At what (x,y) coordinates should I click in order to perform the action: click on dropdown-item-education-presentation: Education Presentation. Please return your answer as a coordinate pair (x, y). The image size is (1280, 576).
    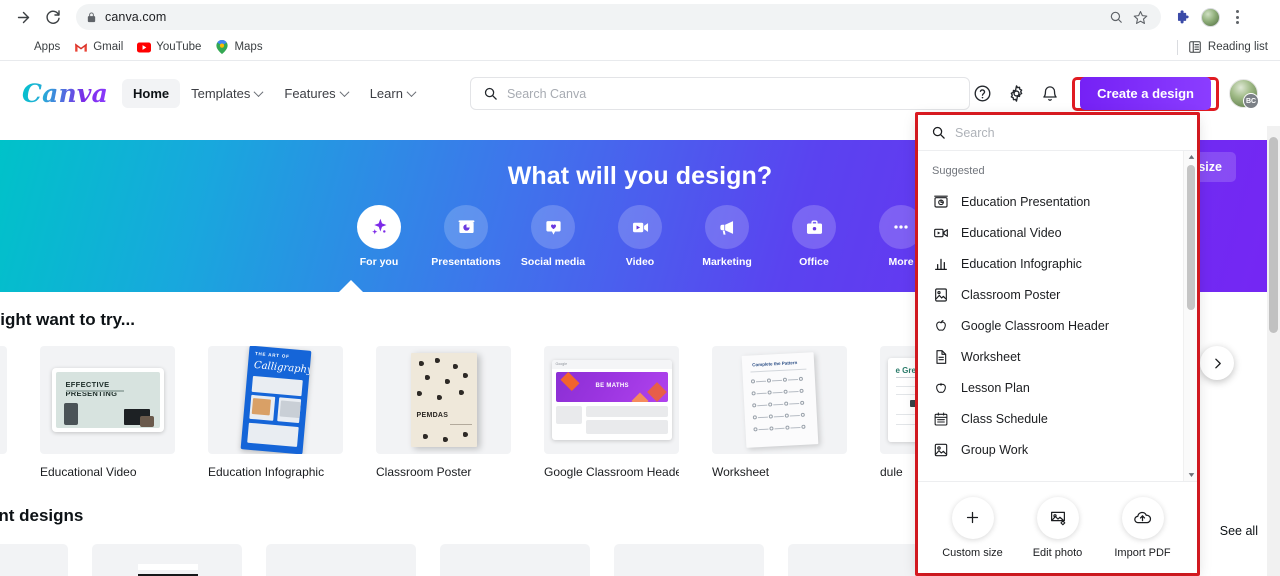
    Looking at the image, I should click on (1057, 201).